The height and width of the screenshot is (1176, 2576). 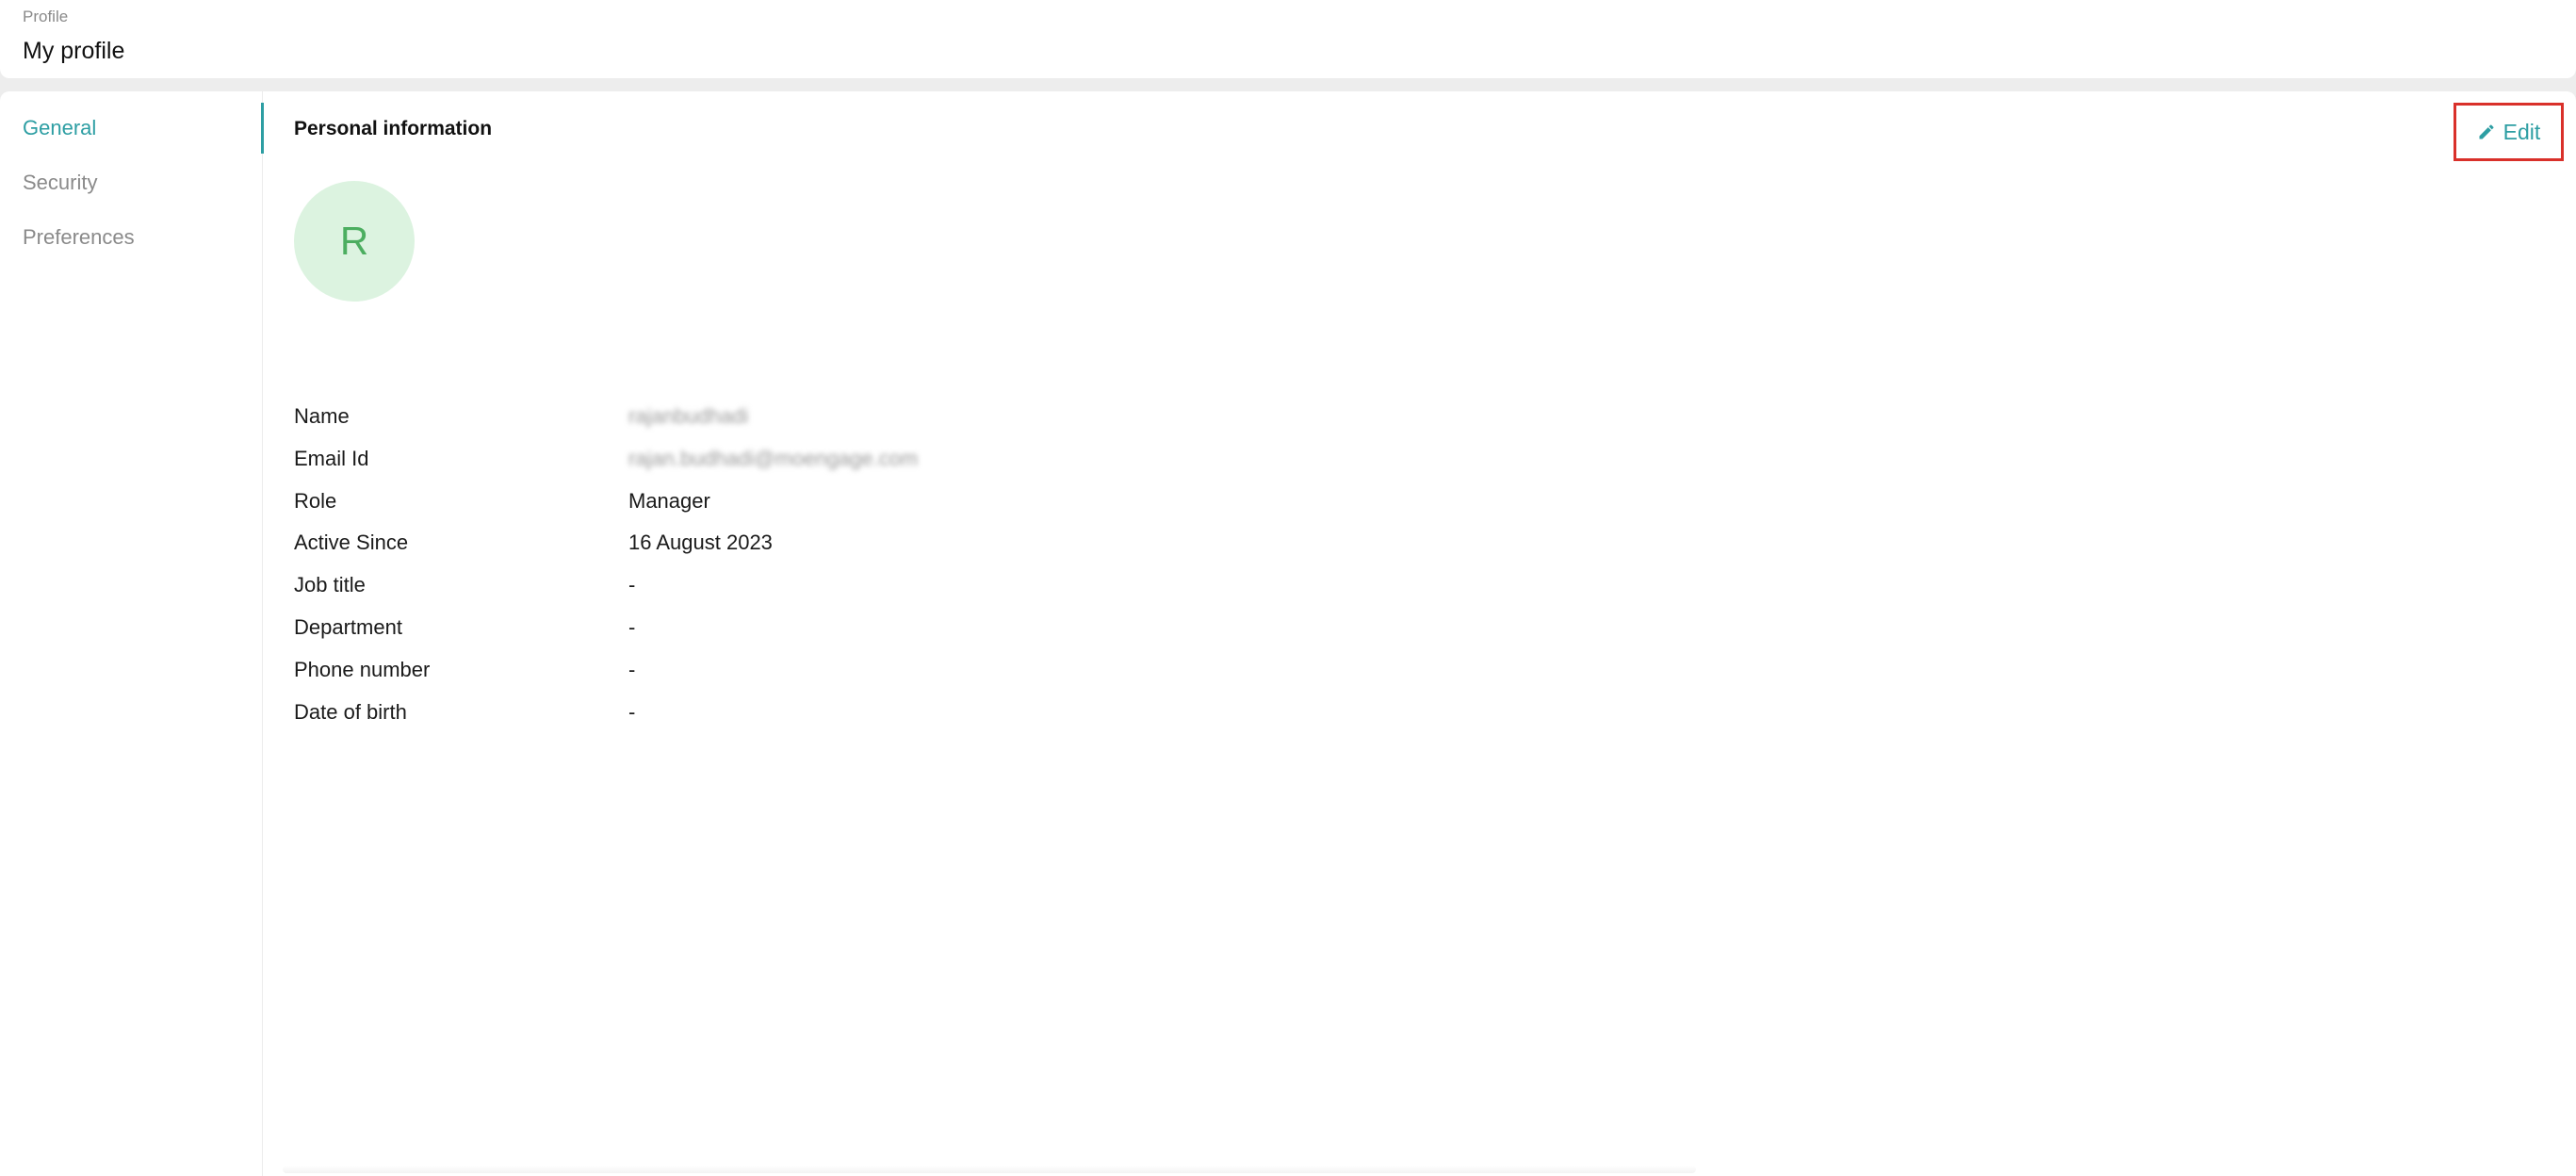 What do you see at coordinates (700, 542) in the screenshot?
I see `field-value: 16 August 2023` at bounding box center [700, 542].